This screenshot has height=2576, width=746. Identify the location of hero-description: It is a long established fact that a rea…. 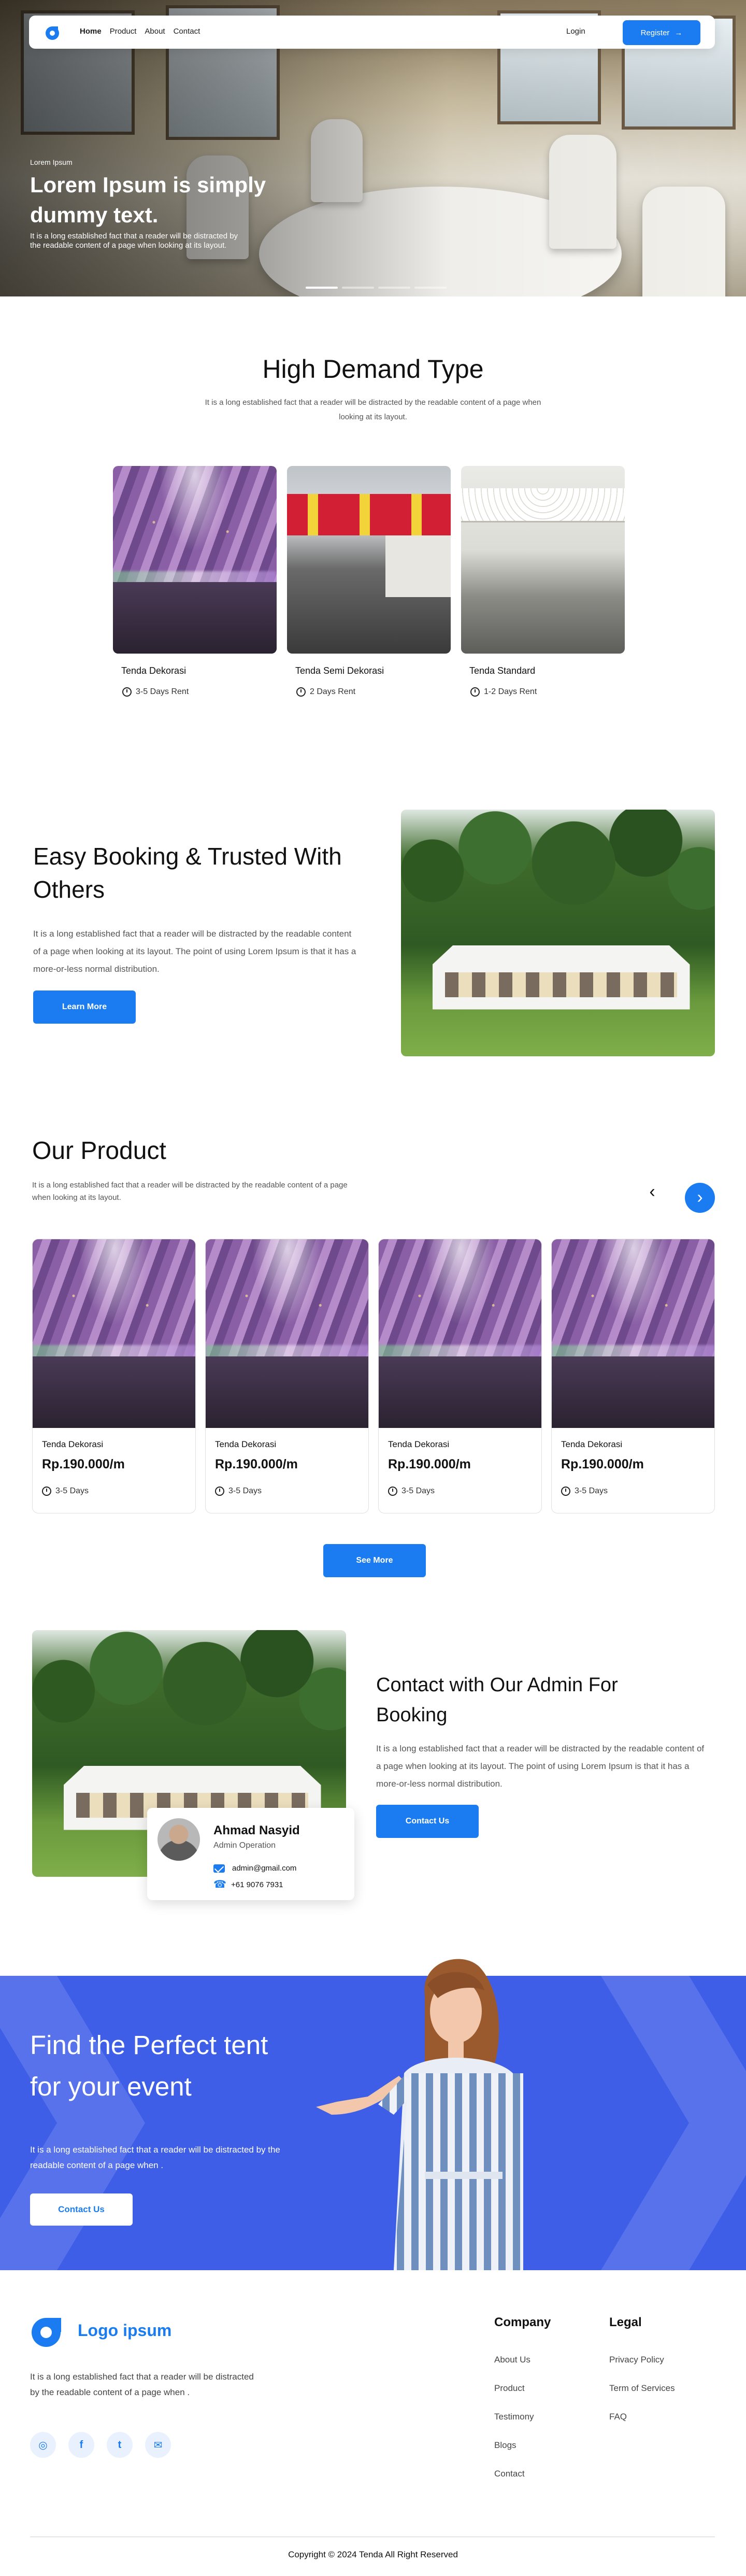
(134, 241).